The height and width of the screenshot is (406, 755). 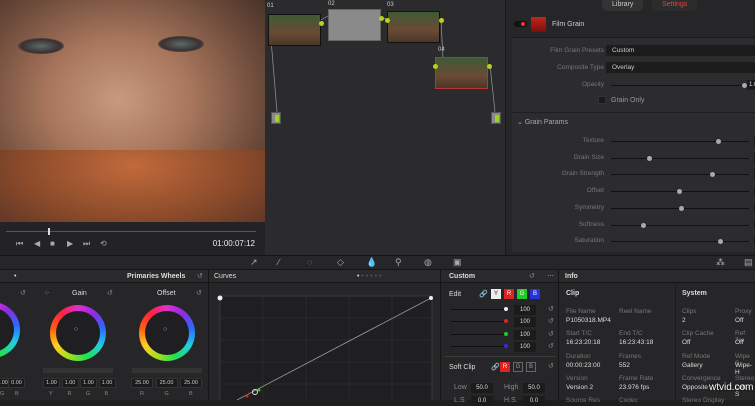 I want to click on channel-y-button: Y, so click(x=496, y=294).